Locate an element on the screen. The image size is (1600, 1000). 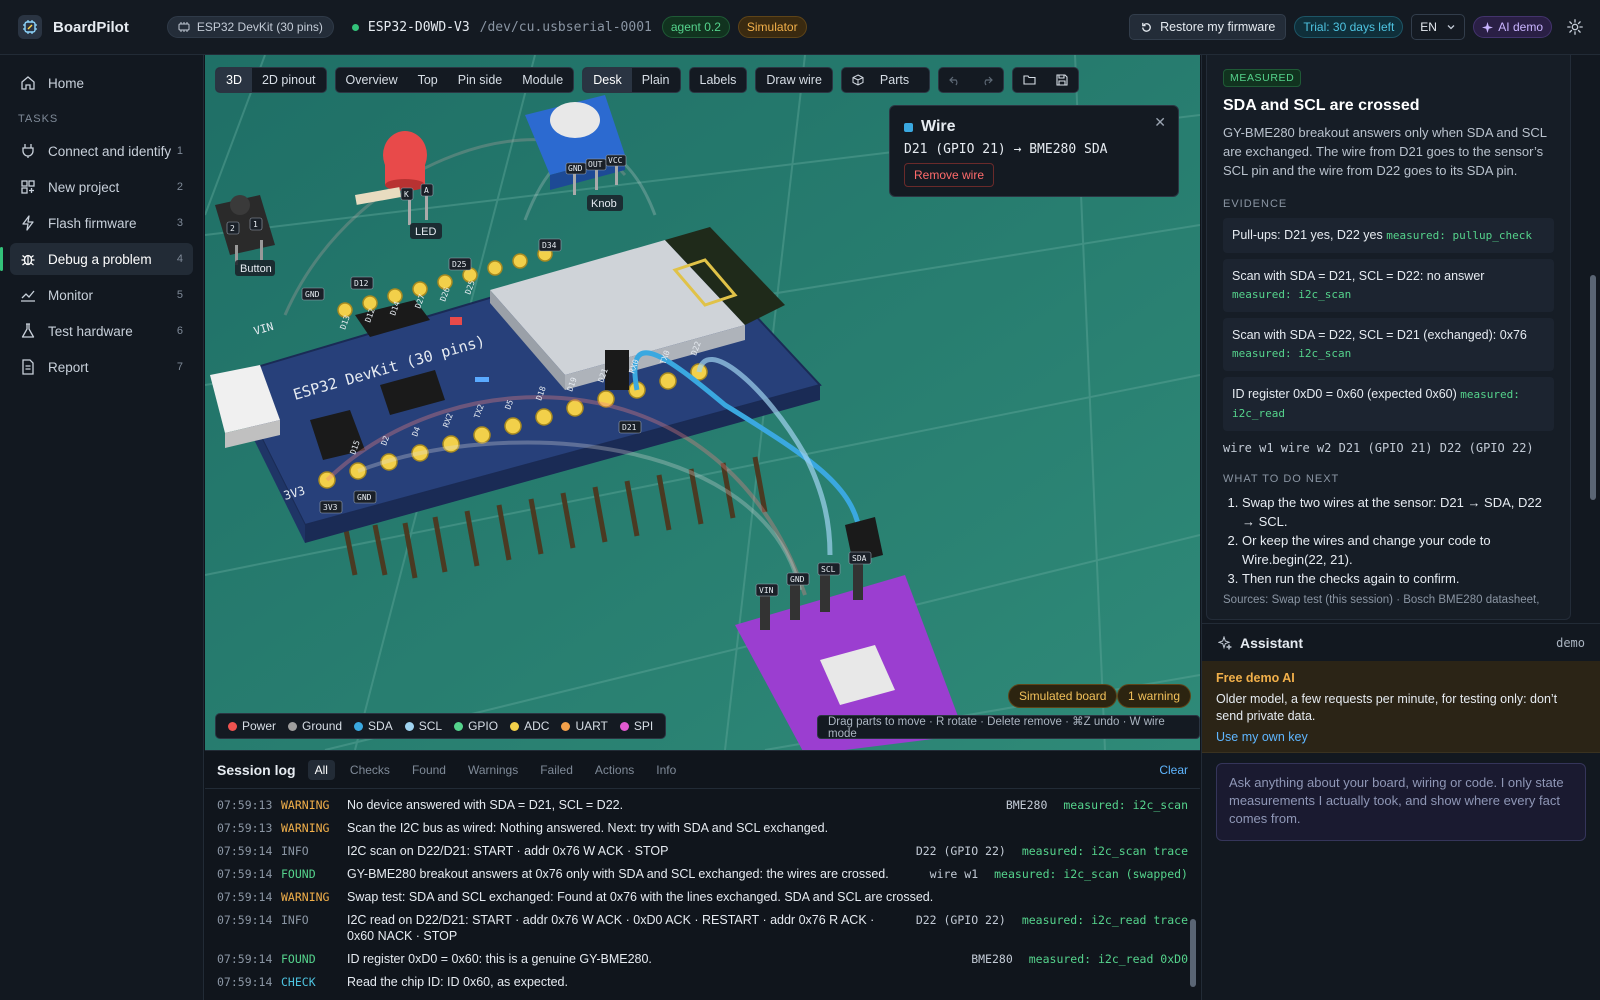
log-scrollbar is located at coordinates (1193, 894).